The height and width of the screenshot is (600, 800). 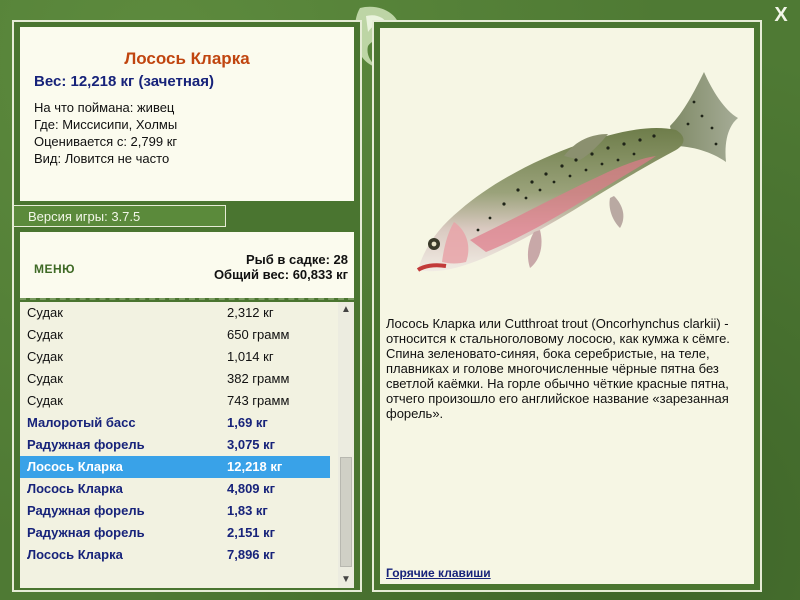 I want to click on table-row: Радужная форель 2,151 кг, so click(x=175, y=533).